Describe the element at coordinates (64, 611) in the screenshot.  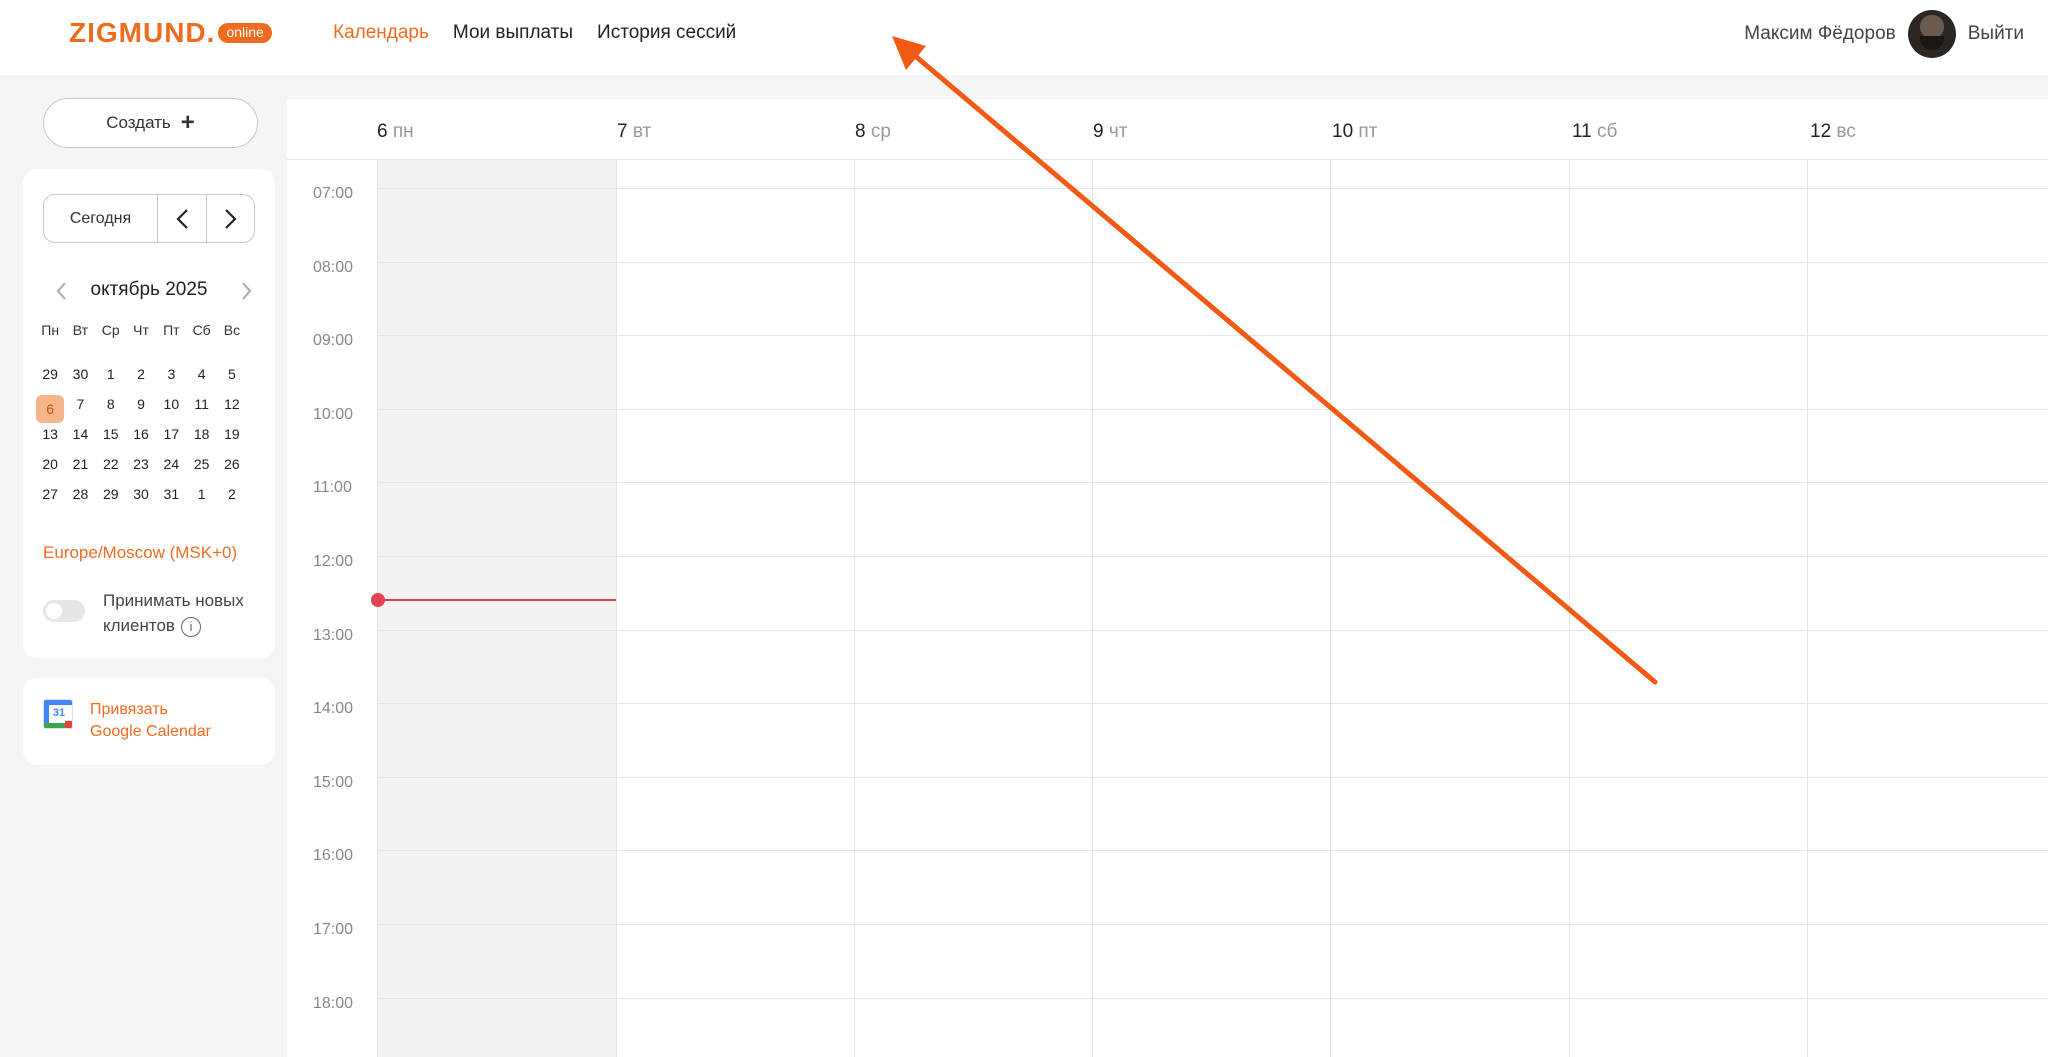
I see `accept-clients-toggle` at that location.